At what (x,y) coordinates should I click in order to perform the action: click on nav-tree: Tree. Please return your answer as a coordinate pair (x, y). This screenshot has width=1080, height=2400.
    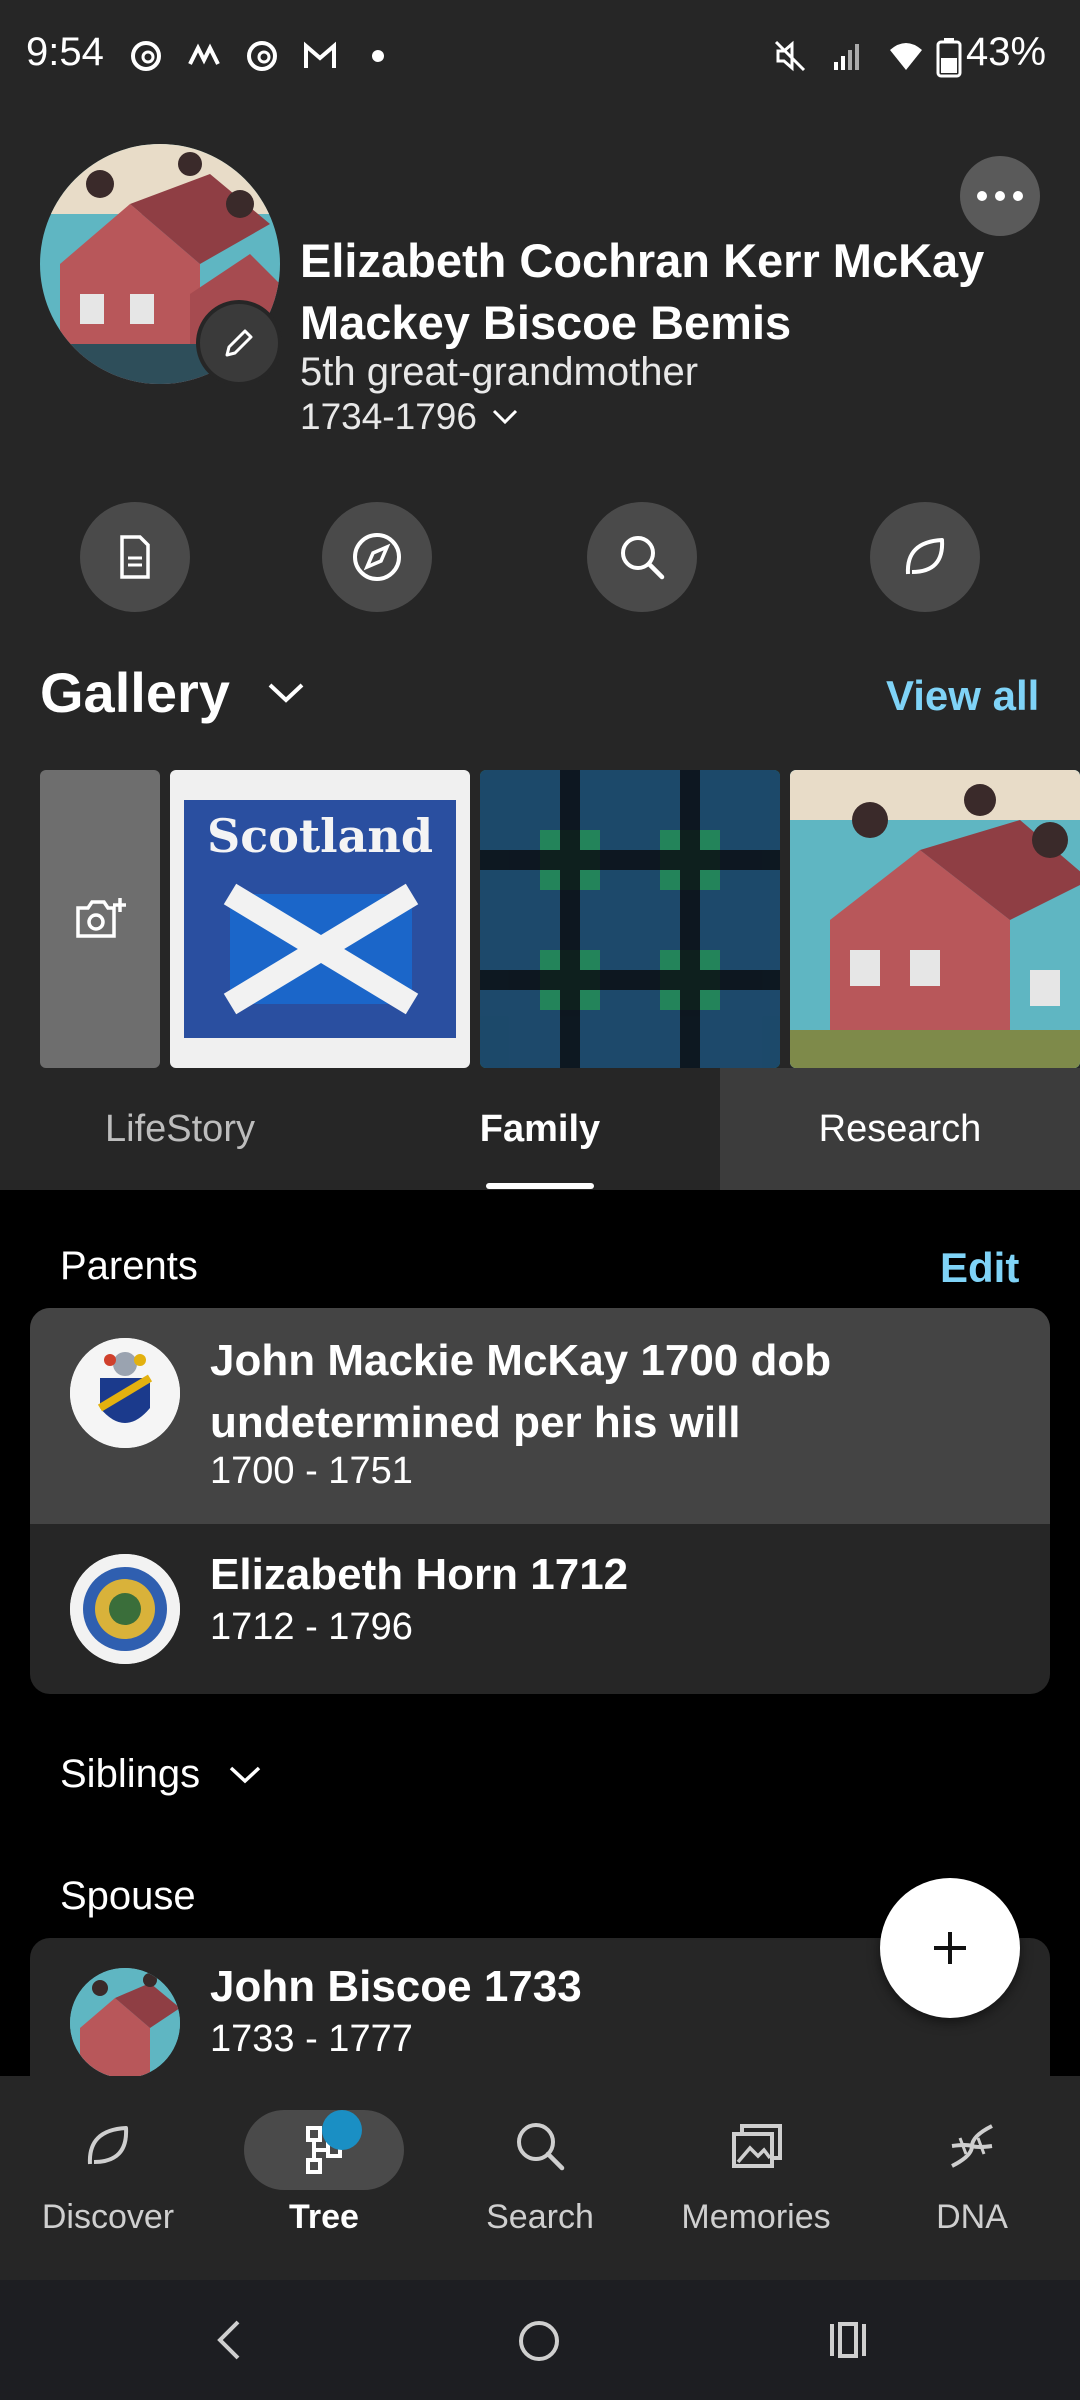
    Looking at the image, I should click on (324, 2178).